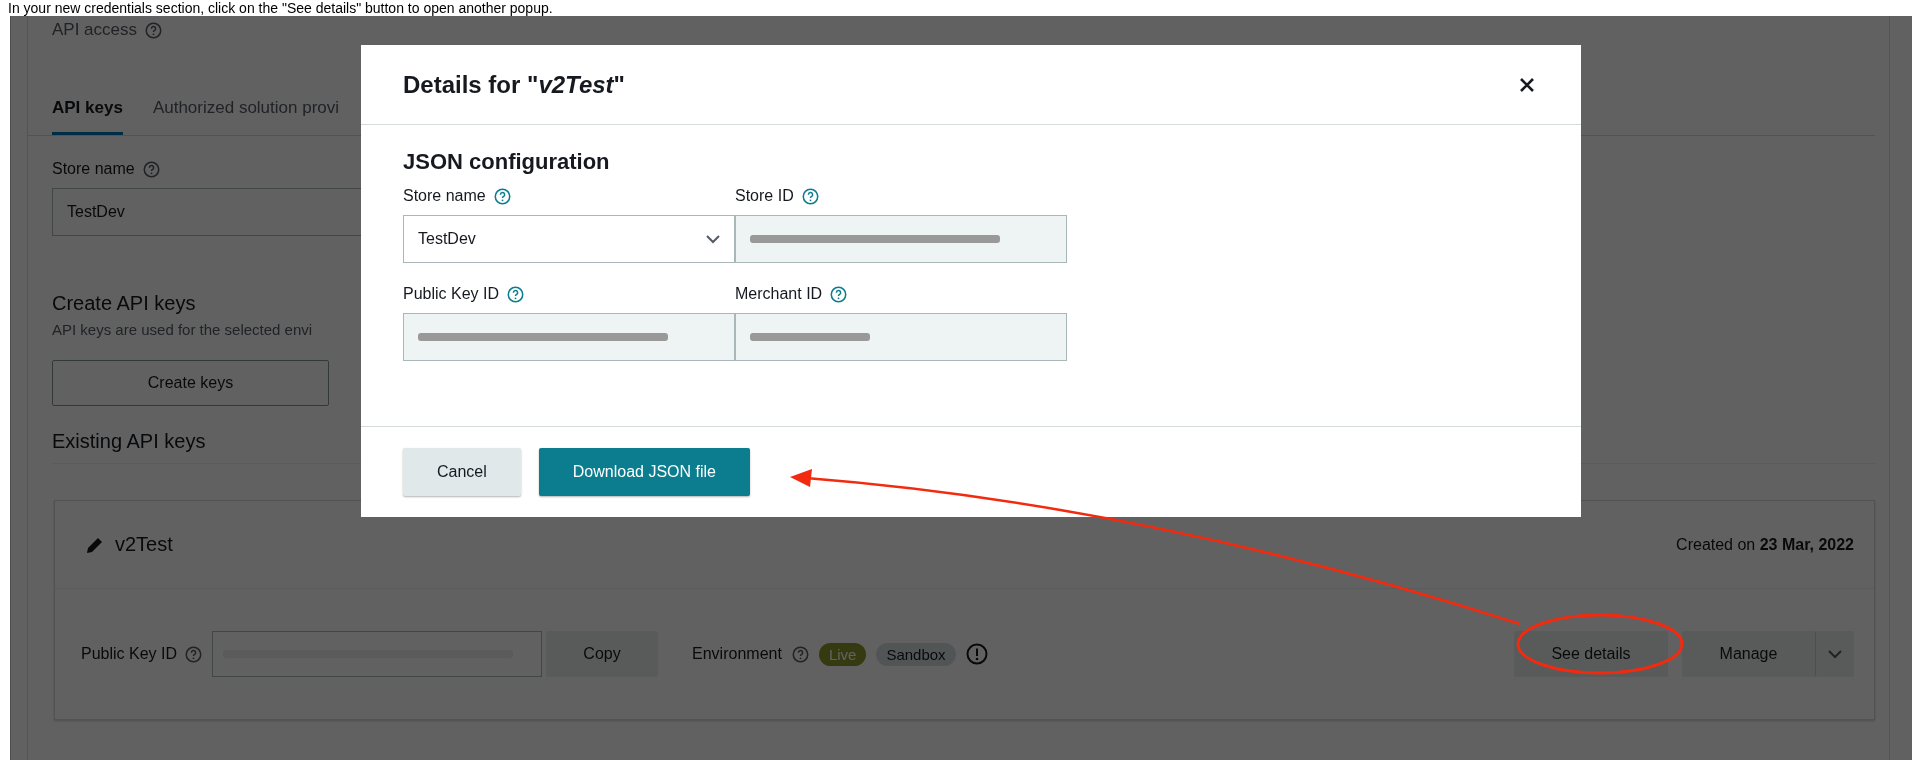 This screenshot has height=760, width=1912. What do you see at coordinates (87, 112) in the screenshot?
I see `tab: API keys` at bounding box center [87, 112].